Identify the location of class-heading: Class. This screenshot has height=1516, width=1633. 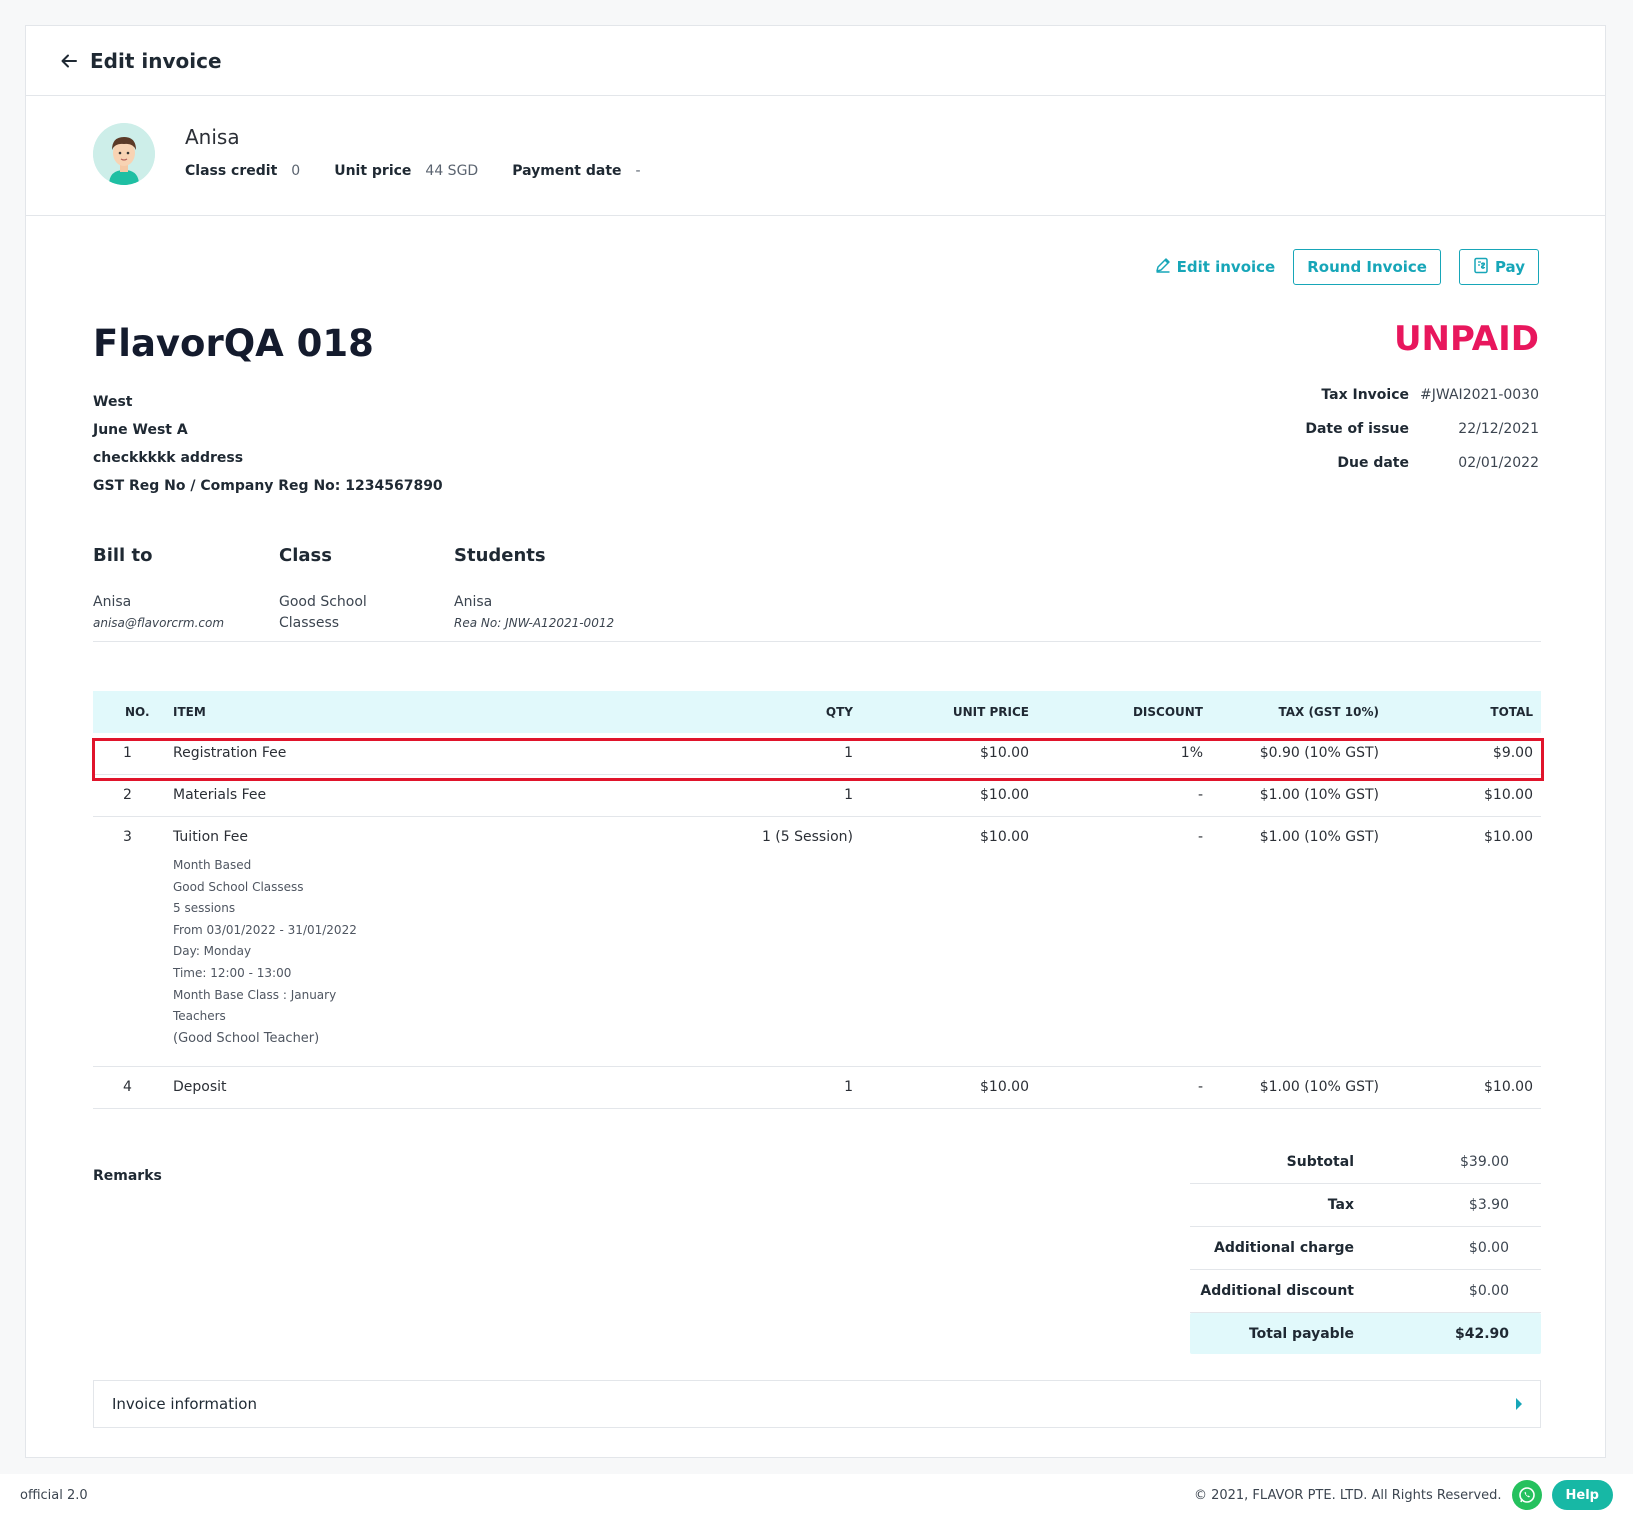
(305, 555).